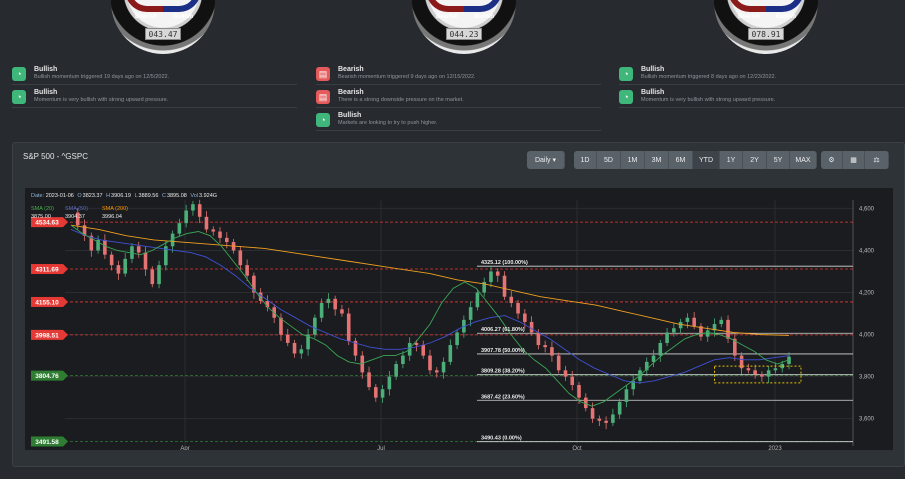 This screenshot has width=905, height=479. What do you see at coordinates (877, 160) in the screenshot?
I see `balance-scale-icon: ⚖` at bounding box center [877, 160].